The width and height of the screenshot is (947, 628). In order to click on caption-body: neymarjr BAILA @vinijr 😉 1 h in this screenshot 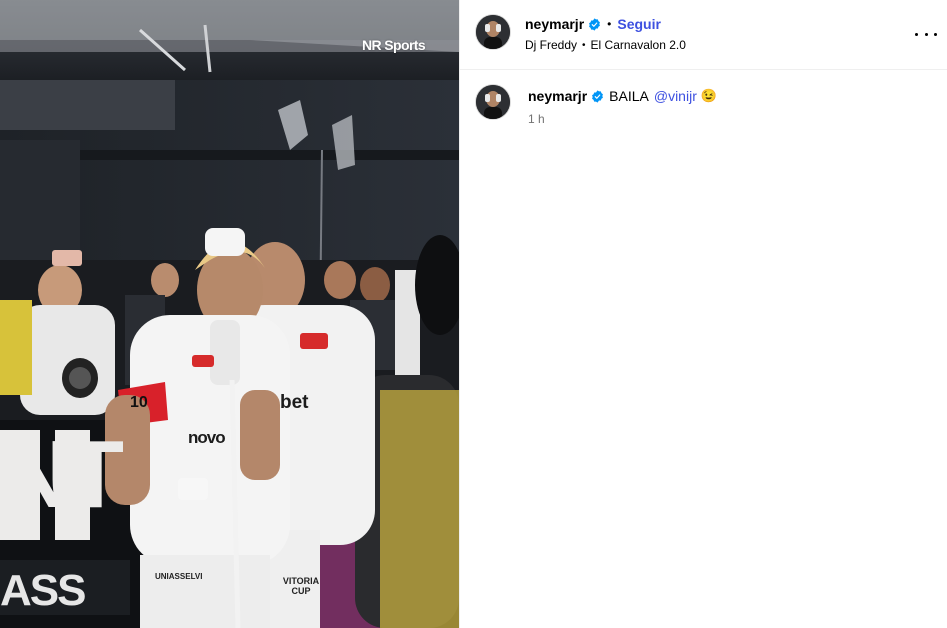, I will do `click(622, 107)`.